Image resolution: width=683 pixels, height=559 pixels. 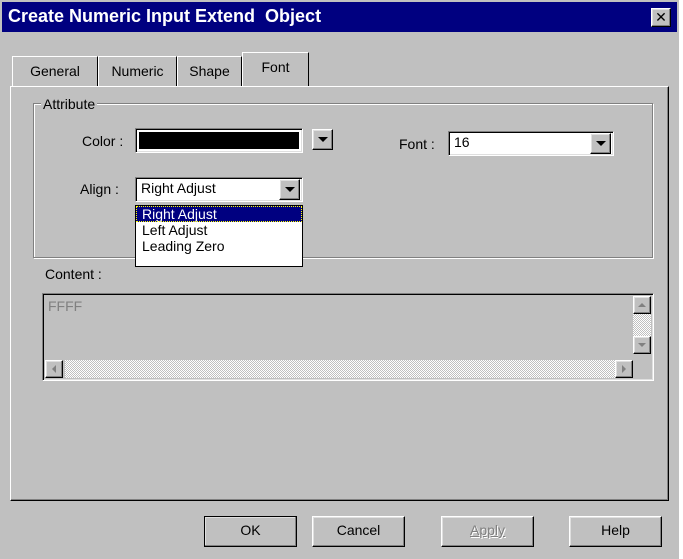 What do you see at coordinates (250, 531) in the screenshot?
I see `ok-button: OK` at bounding box center [250, 531].